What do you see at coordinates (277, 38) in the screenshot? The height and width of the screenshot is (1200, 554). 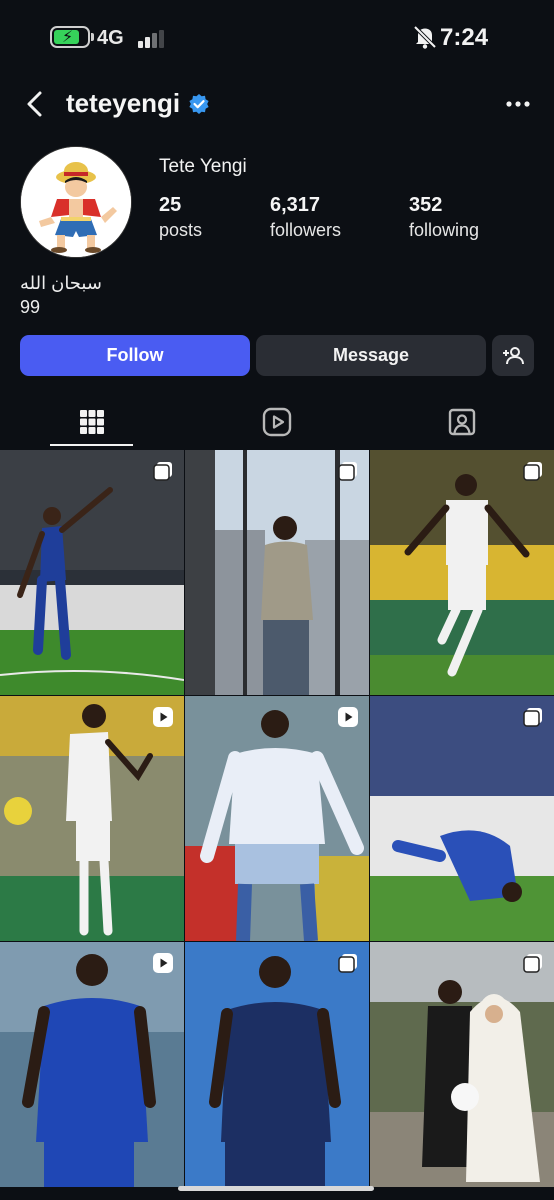 I see `status-bar: ⚡ 4G 7:24` at bounding box center [277, 38].